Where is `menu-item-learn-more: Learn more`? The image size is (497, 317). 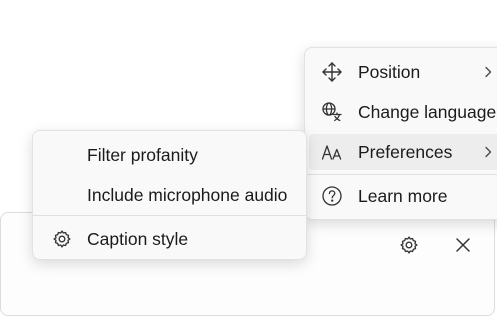 menu-item-learn-more: Learn more is located at coordinates (403, 196).